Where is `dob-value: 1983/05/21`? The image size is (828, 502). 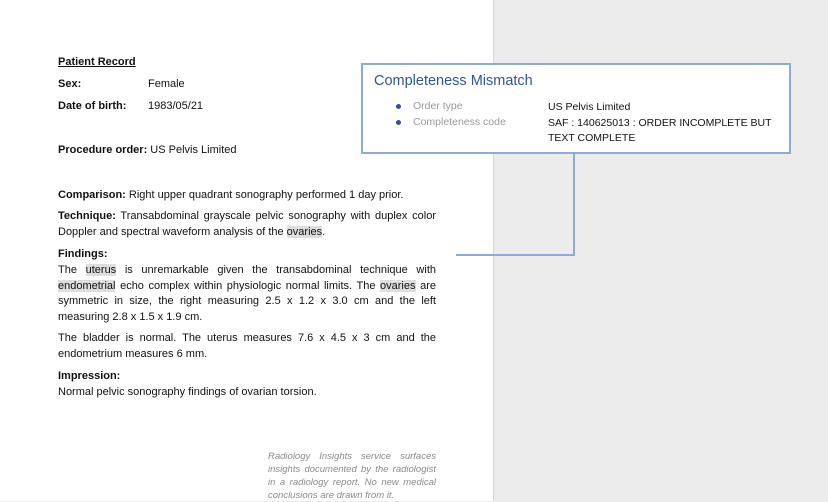 dob-value: 1983/05/21 is located at coordinates (176, 106).